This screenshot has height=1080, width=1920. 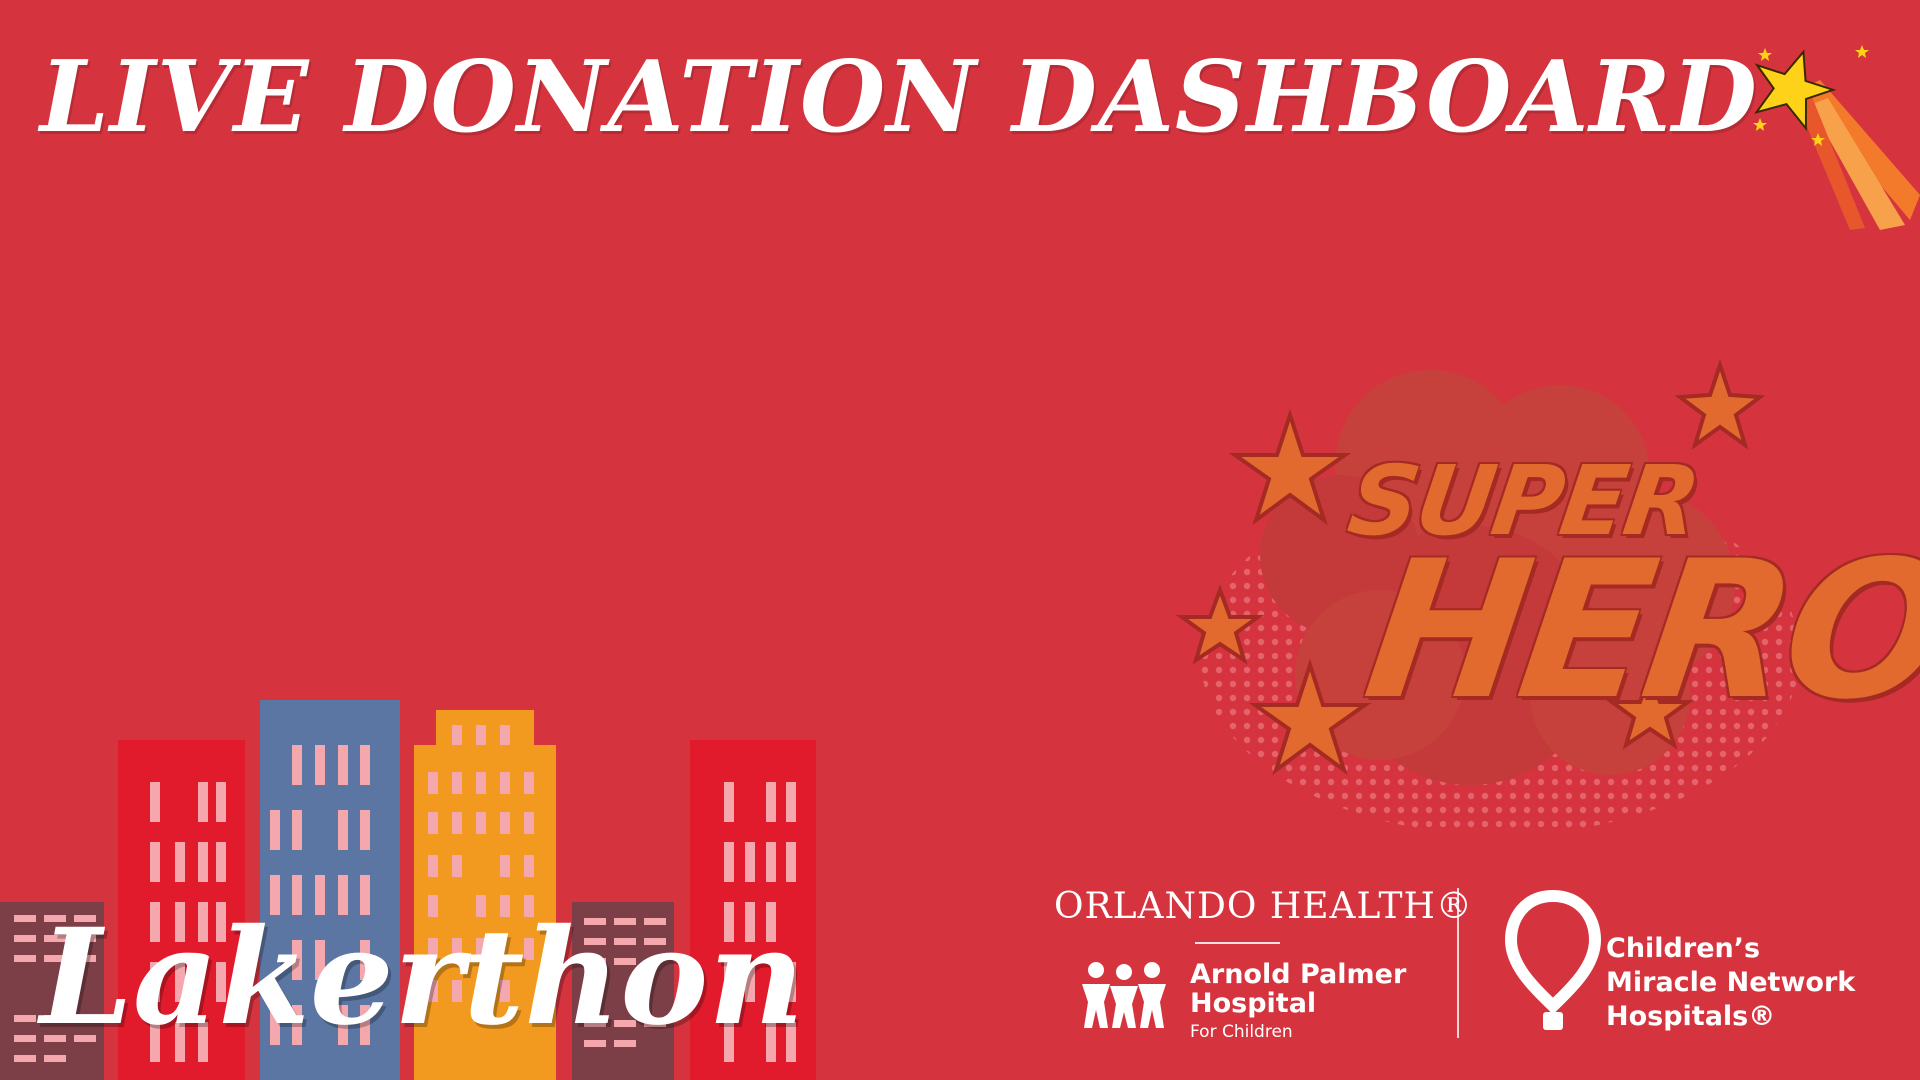 What do you see at coordinates (1637, 630) in the screenshot?
I see `badge-hero-text: HERO` at bounding box center [1637, 630].